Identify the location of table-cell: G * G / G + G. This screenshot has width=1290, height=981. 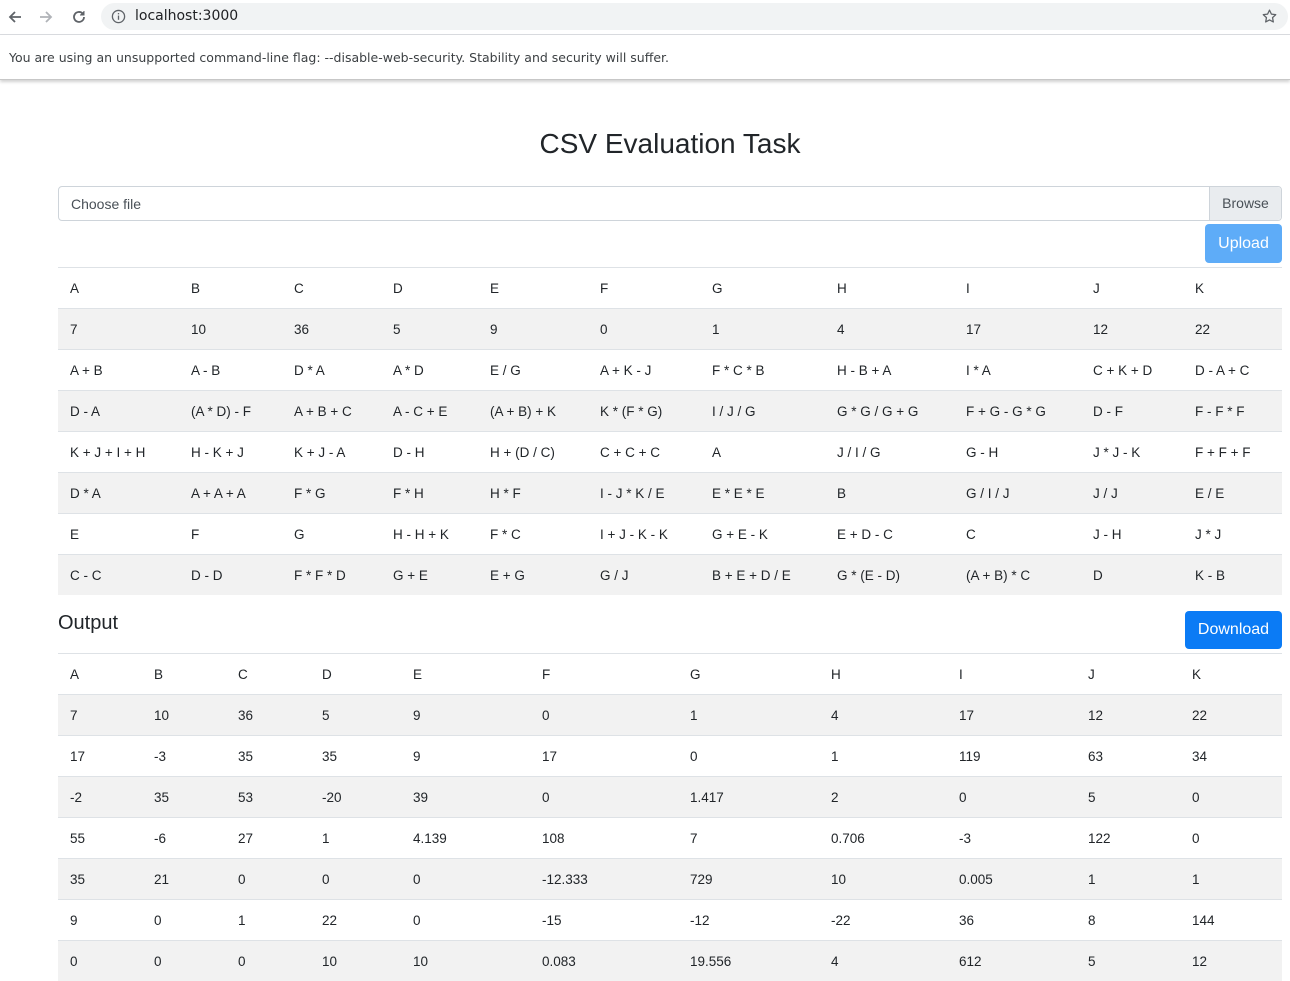
(889, 411).